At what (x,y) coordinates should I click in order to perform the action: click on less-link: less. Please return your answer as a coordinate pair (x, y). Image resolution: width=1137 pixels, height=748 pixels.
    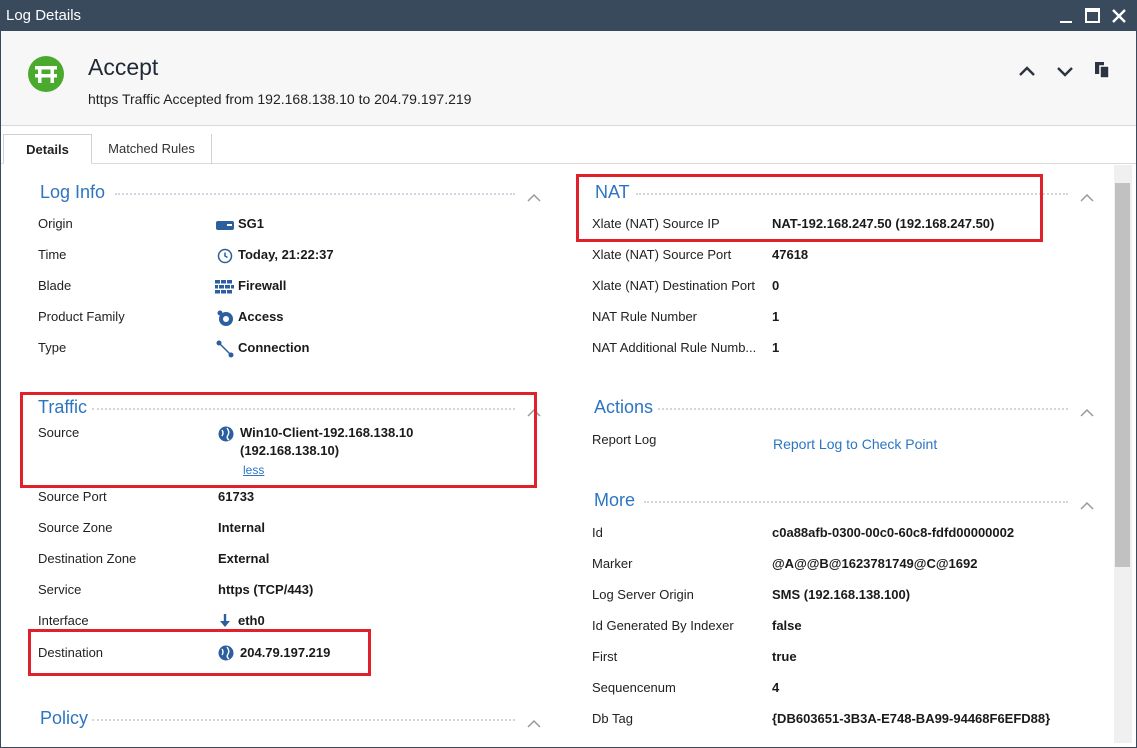
    Looking at the image, I should click on (253, 470).